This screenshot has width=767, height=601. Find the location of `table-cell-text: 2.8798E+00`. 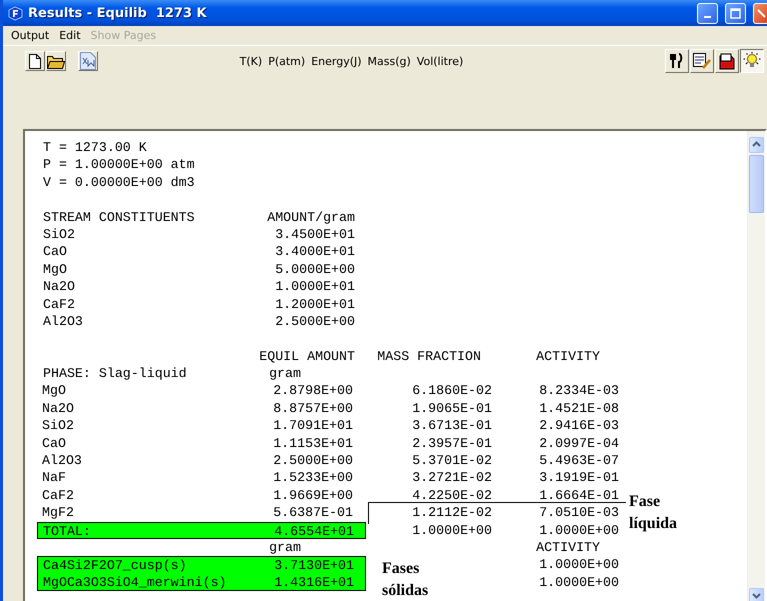

table-cell-text: 2.8798E+00 is located at coordinates (312, 391).